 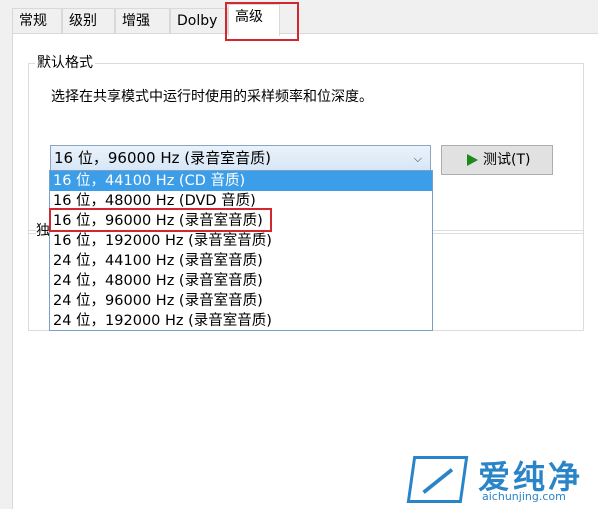 I want to click on logo-icon, so click(x=437, y=479).